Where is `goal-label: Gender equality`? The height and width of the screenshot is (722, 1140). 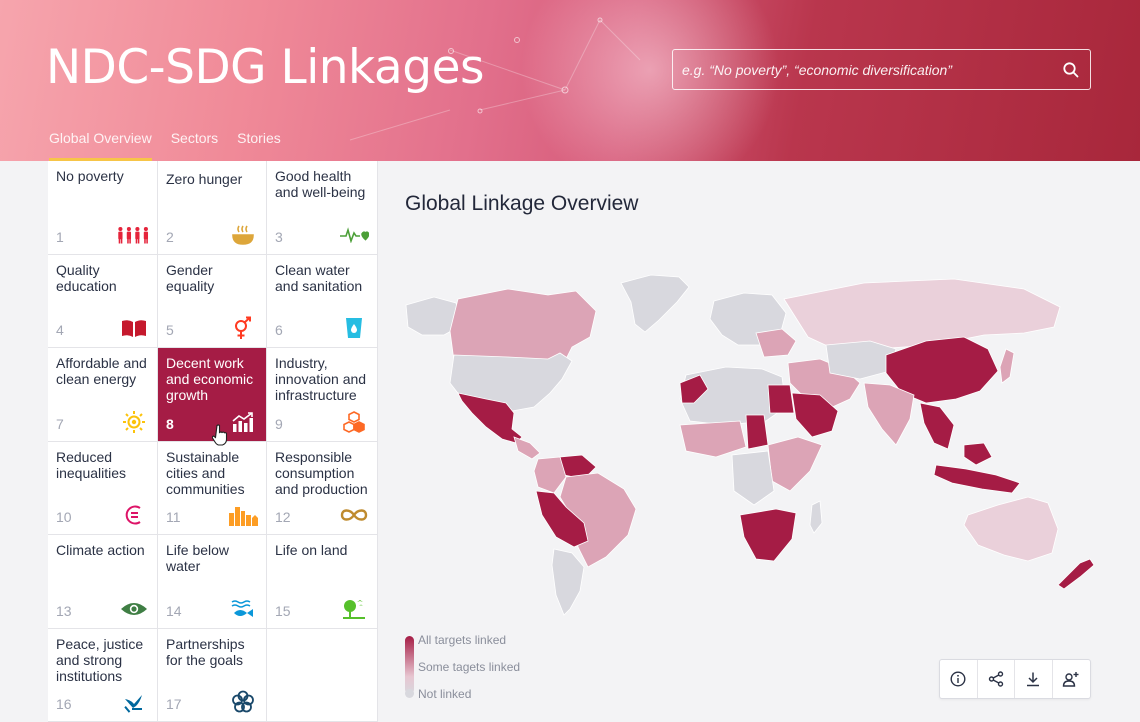
goal-label: Gender equality is located at coordinates (190, 277).